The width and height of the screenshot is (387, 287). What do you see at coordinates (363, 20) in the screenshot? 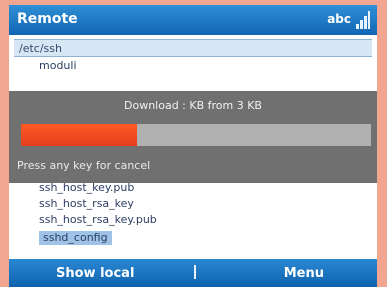
I see `signal-icon` at bounding box center [363, 20].